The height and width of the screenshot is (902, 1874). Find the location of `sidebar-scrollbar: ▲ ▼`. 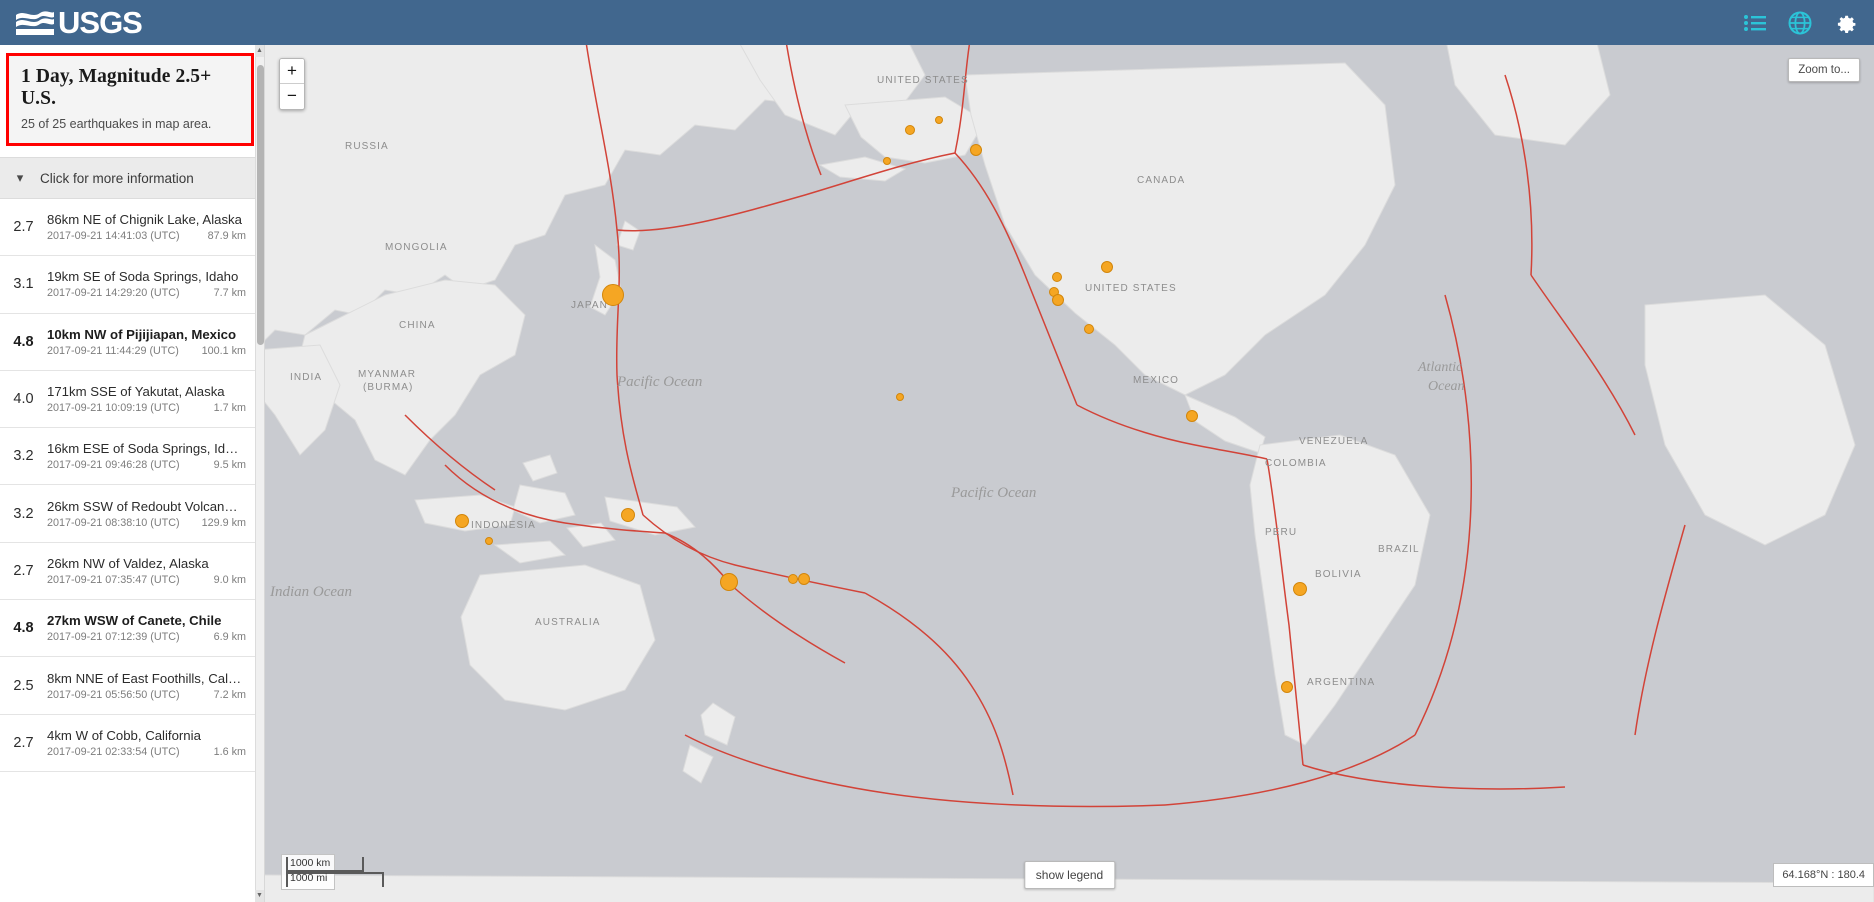

sidebar-scrollbar: ▲ ▼ is located at coordinates (259, 473).